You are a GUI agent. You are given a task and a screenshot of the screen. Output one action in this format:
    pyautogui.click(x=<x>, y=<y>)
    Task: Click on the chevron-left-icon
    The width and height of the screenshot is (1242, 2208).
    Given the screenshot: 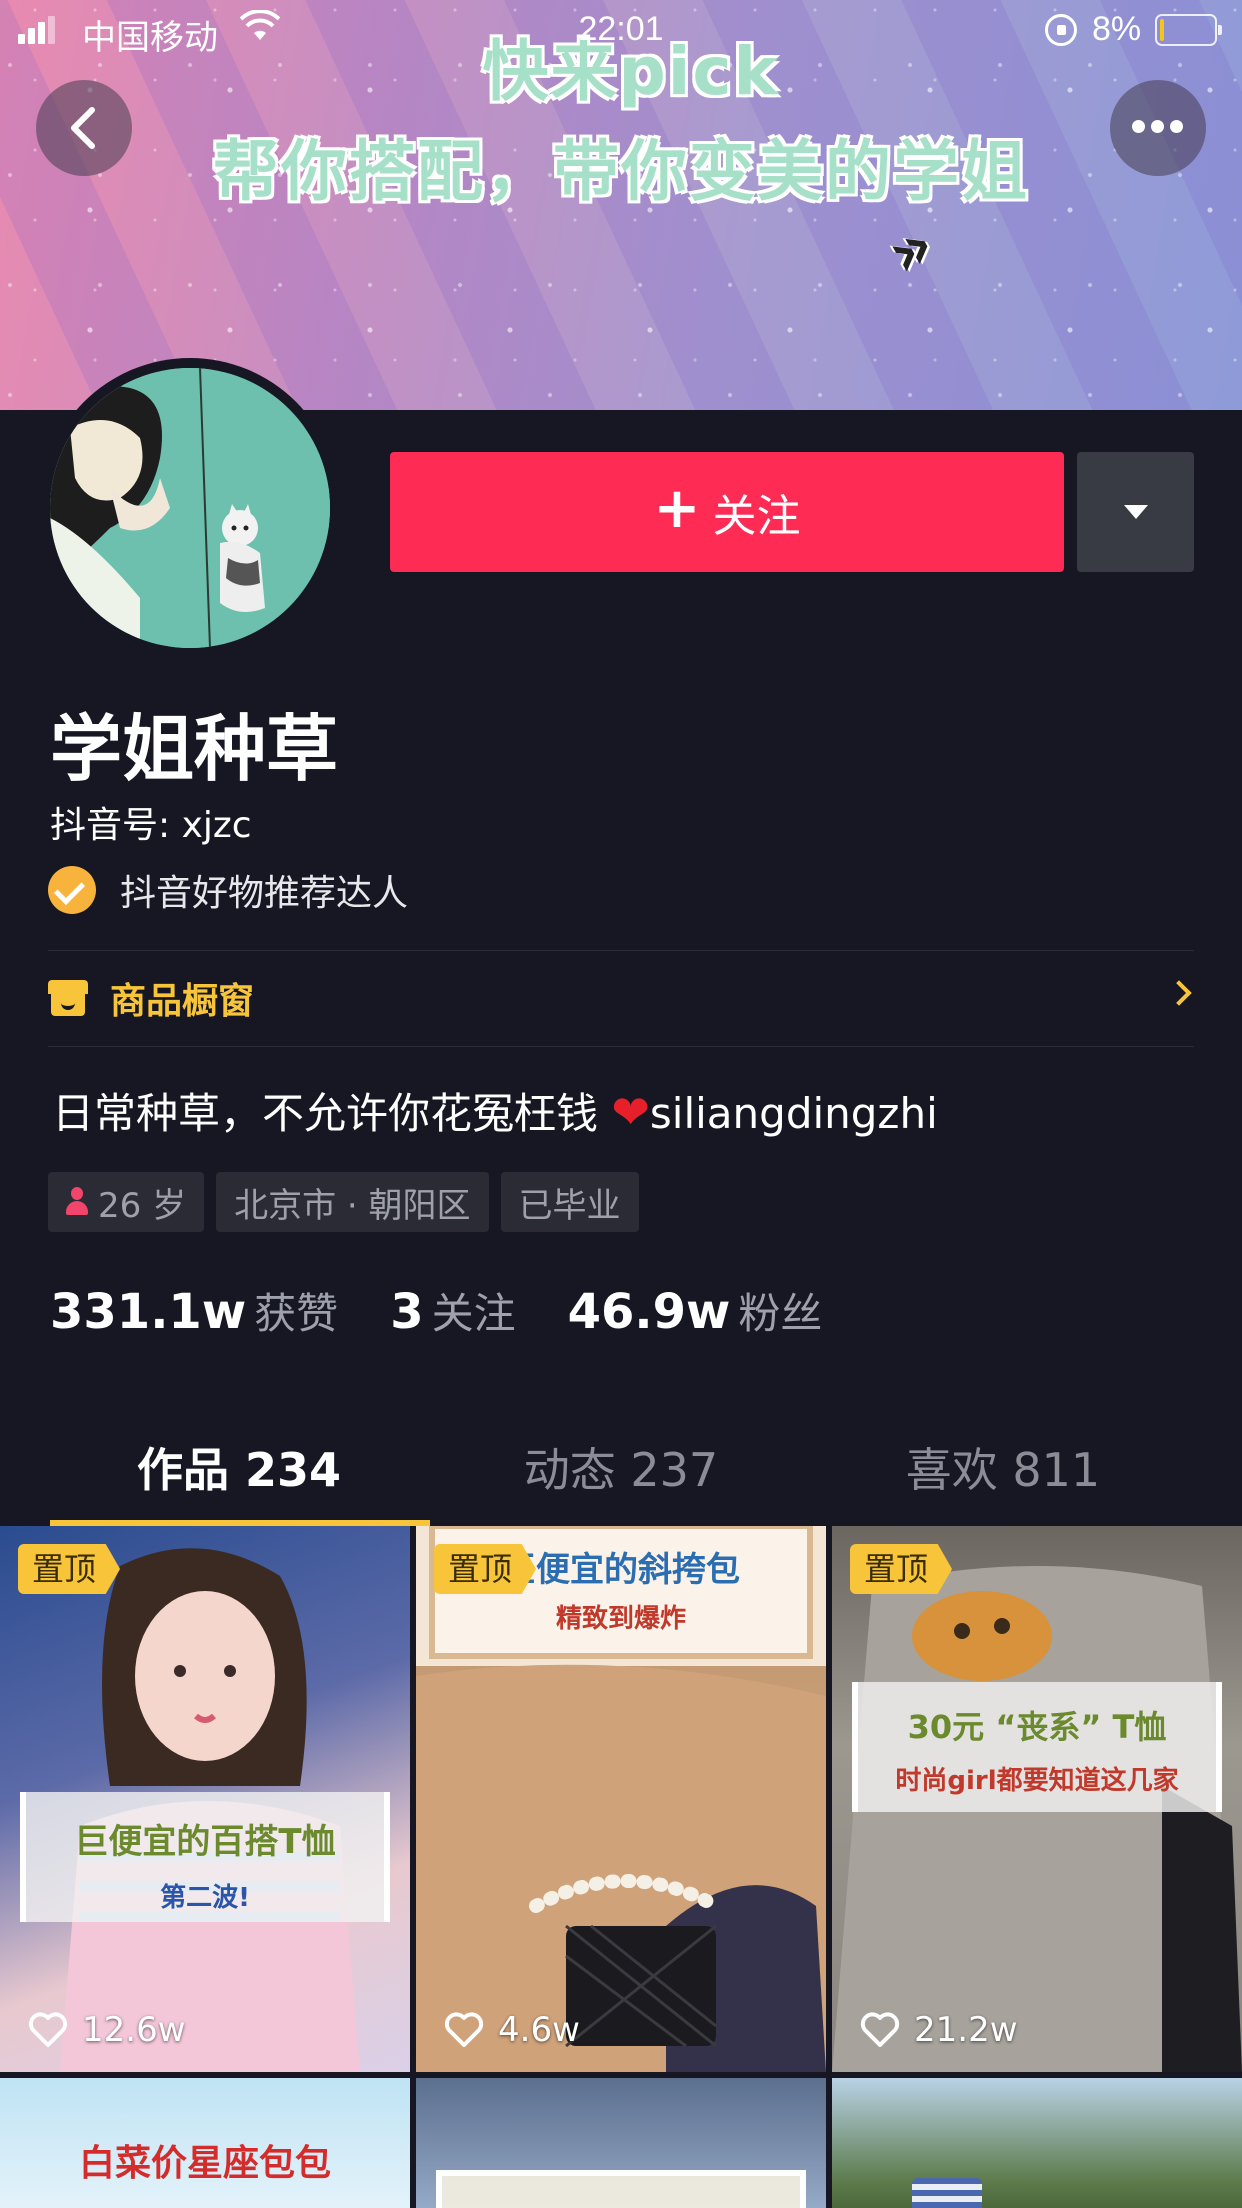 What is the action you would take?
    pyautogui.click(x=83, y=128)
    